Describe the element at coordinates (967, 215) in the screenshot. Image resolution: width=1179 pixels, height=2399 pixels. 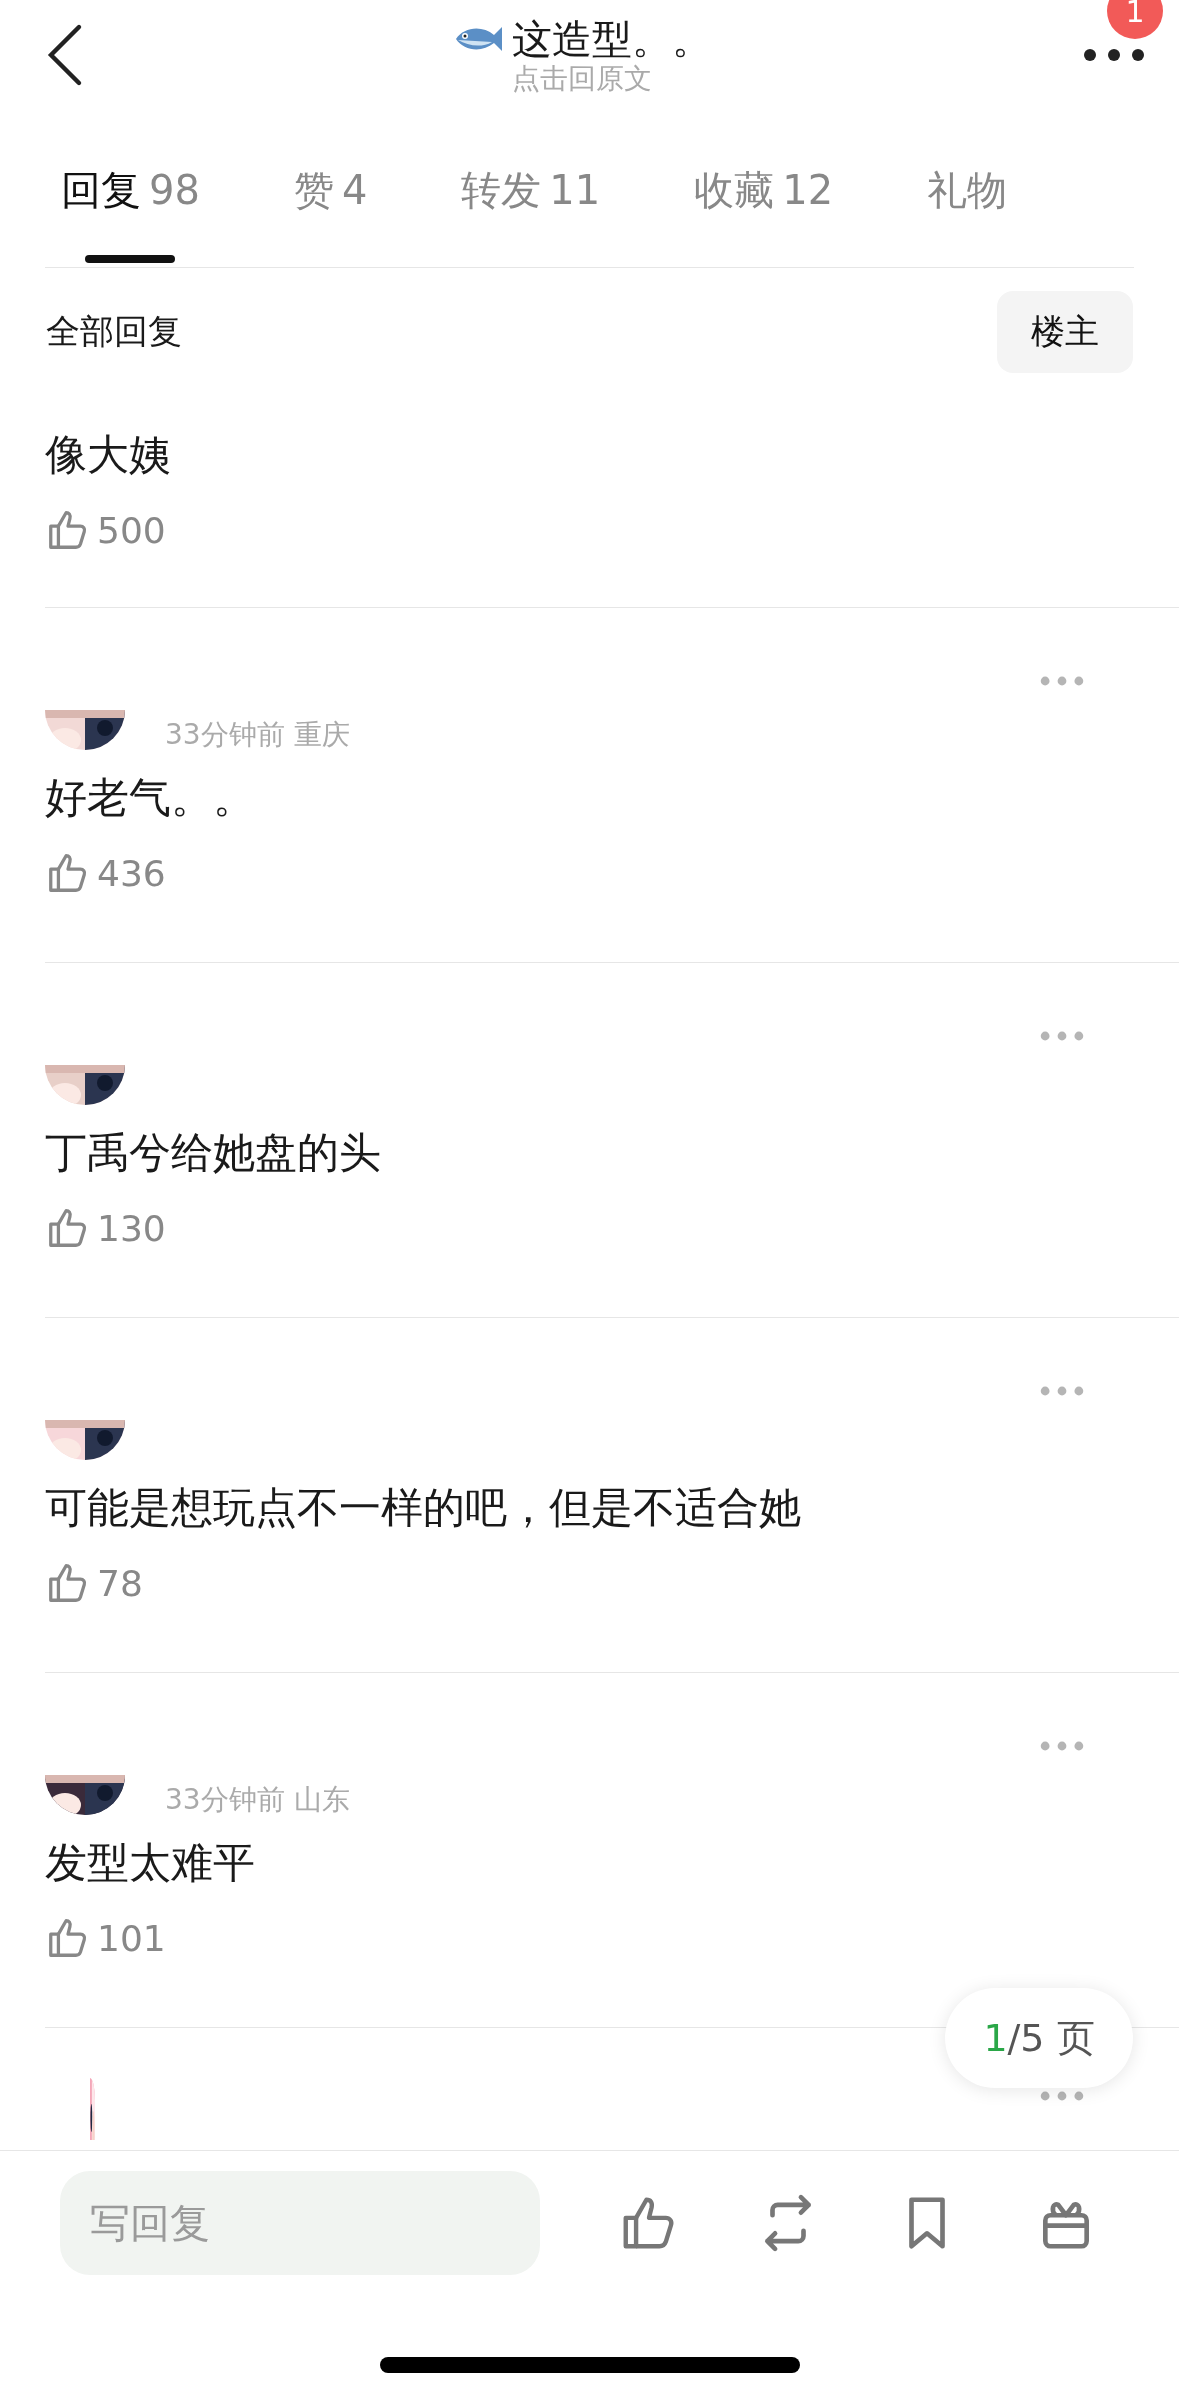
I see `tab: 礼物` at that location.